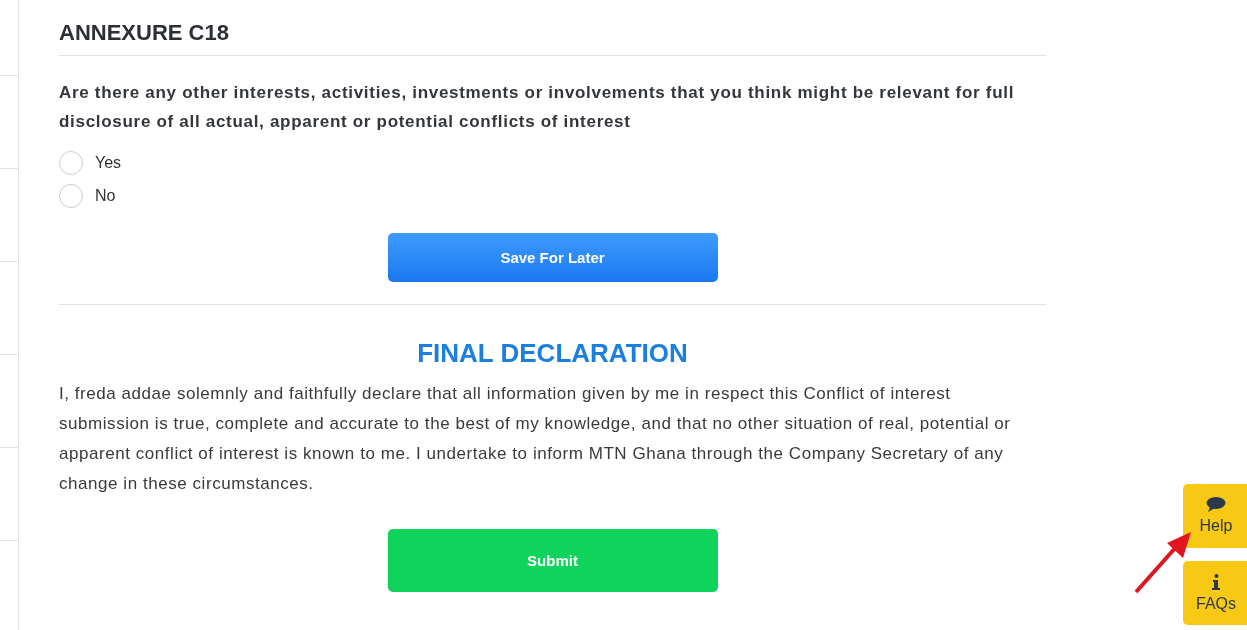 The height and width of the screenshot is (630, 1247). I want to click on help-tab: Help, so click(1215, 516).